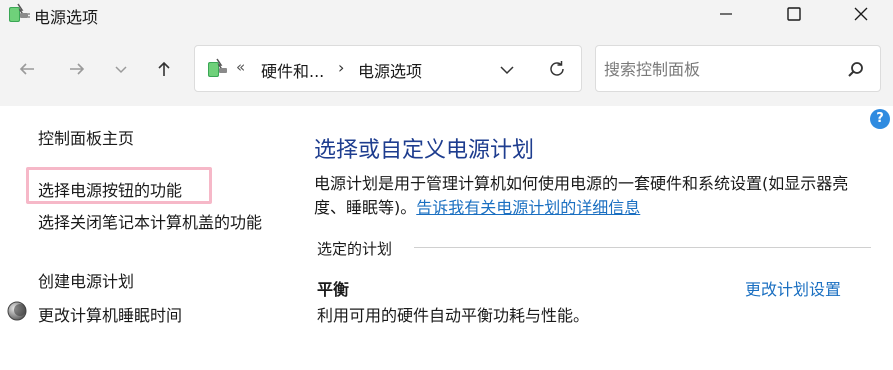 The image size is (893, 370). Describe the element at coordinates (355, 249) in the screenshot. I see `section-label: 选定的计划` at that location.